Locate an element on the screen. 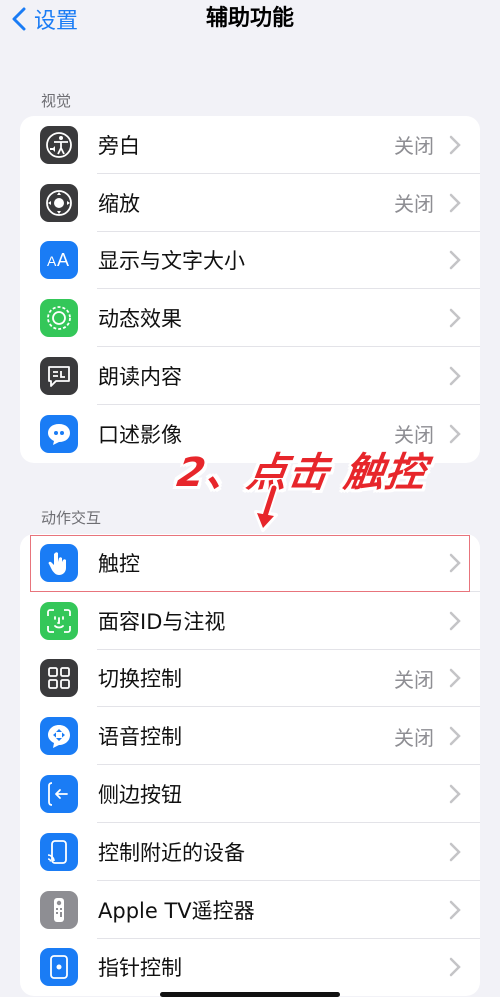 This screenshot has width=500, height=997. audio-description-icon is located at coordinates (59, 433).